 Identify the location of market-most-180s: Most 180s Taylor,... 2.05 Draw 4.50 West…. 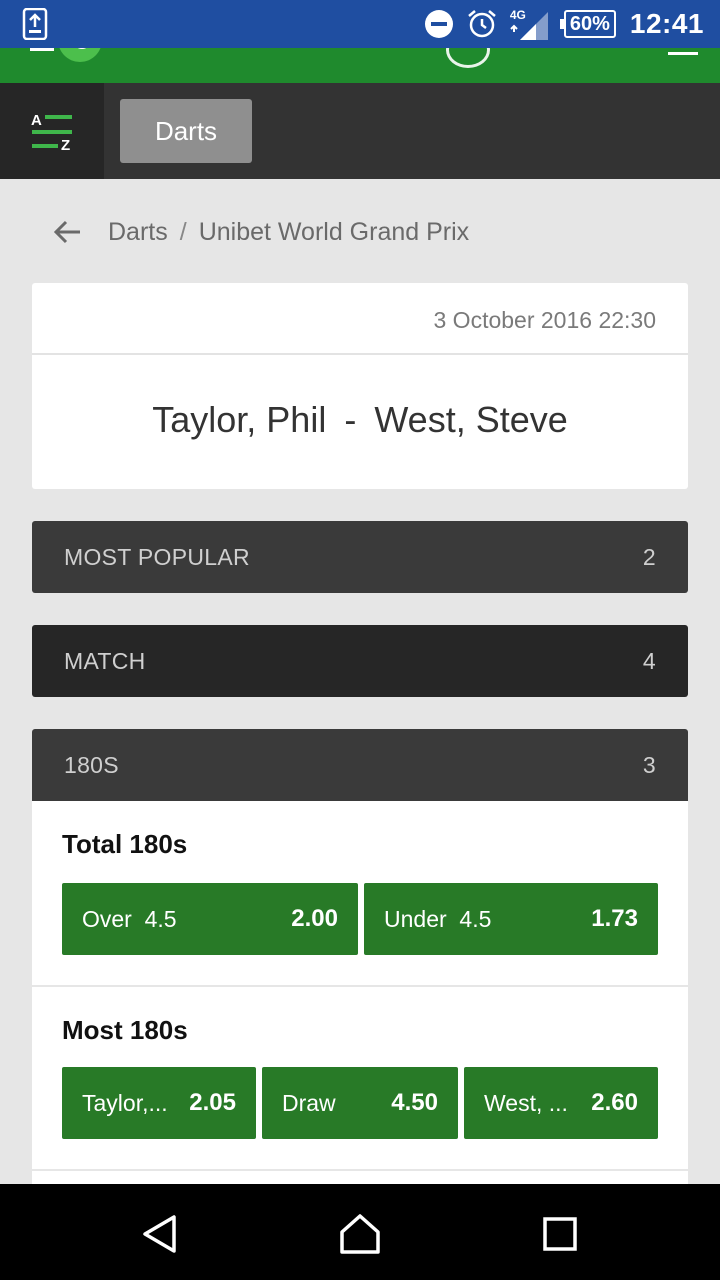
(360, 1078).